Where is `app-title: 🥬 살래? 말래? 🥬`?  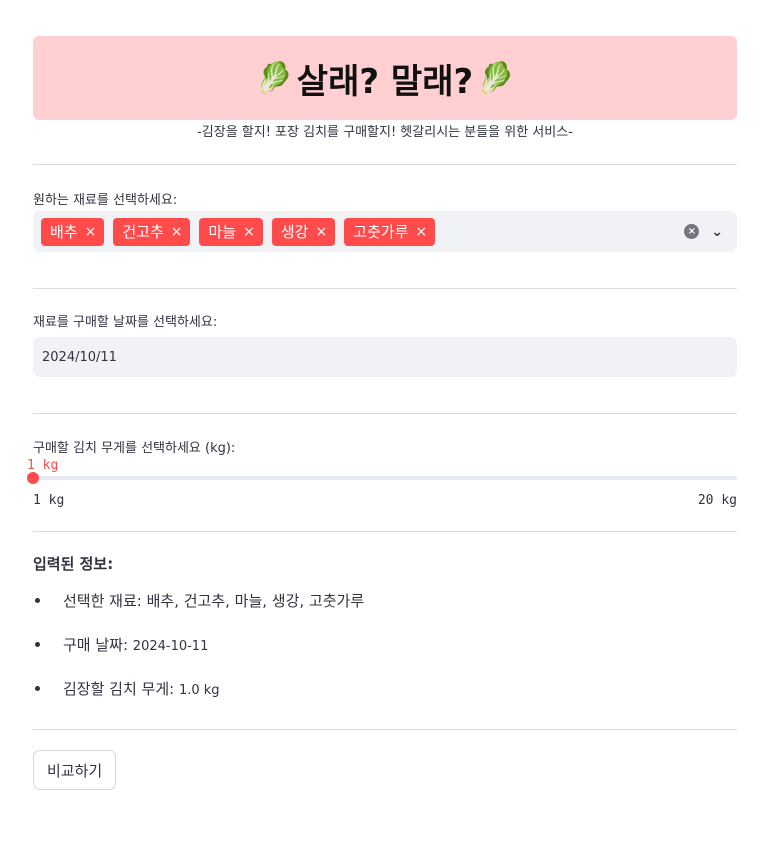
app-title: 🥬 살래? 말래? 🥬 is located at coordinates (384, 78).